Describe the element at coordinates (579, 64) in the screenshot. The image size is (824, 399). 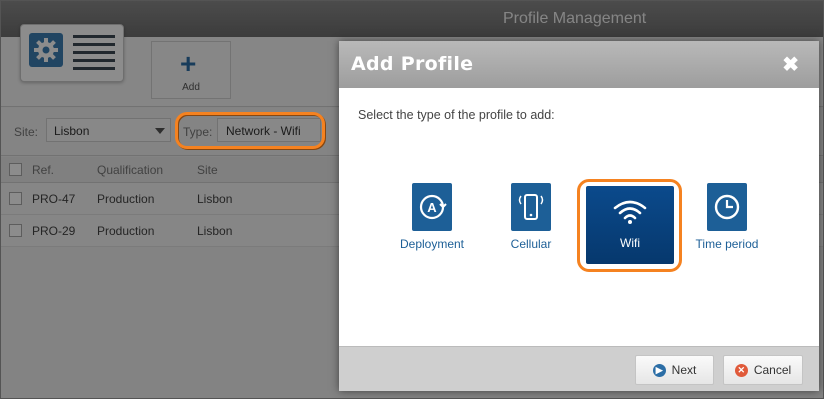
I see `dialog-header: Add Profile ✖` at that location.